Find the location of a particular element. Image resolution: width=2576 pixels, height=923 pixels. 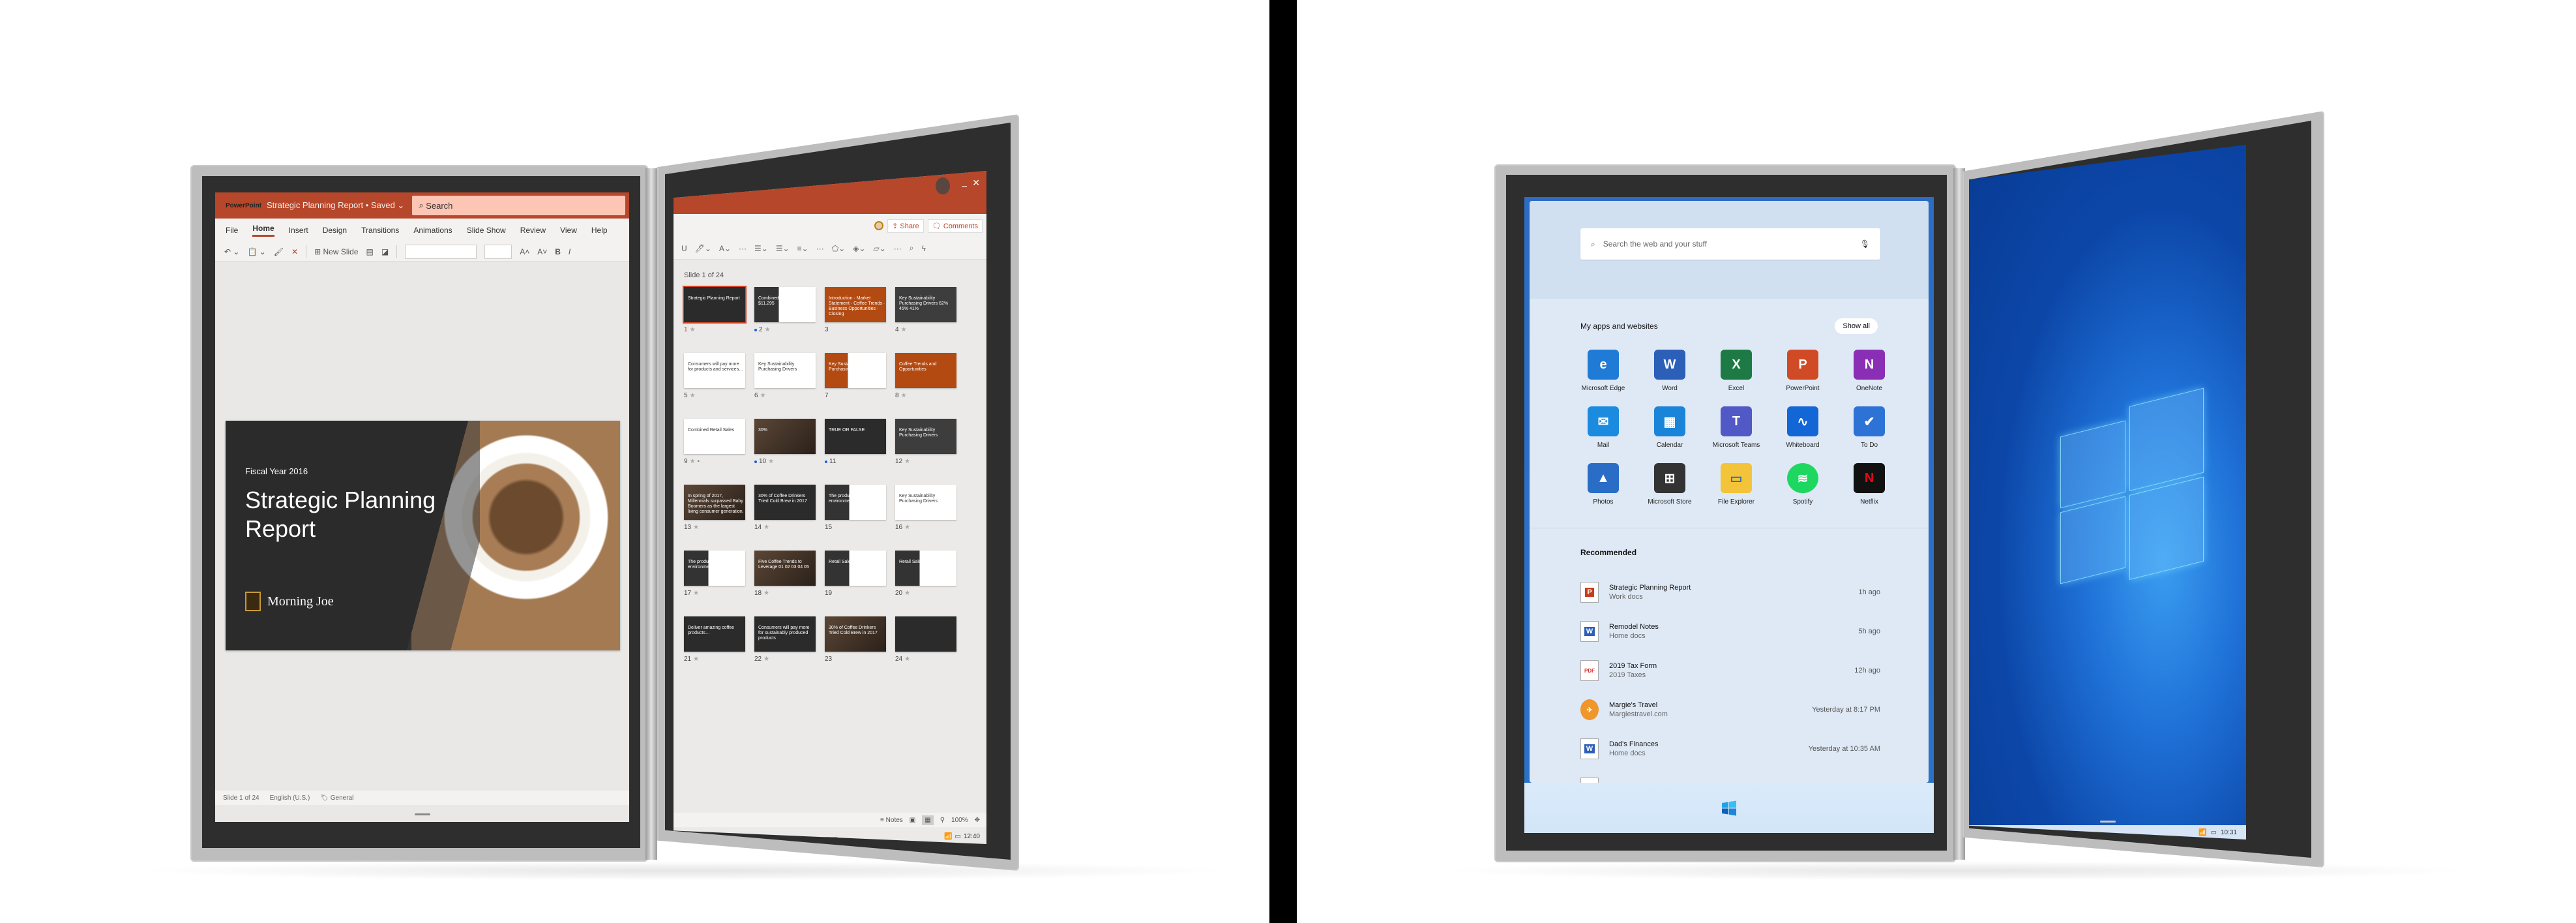

highlight-icon: 🖊⌄ is located at coordinates (703, 248).